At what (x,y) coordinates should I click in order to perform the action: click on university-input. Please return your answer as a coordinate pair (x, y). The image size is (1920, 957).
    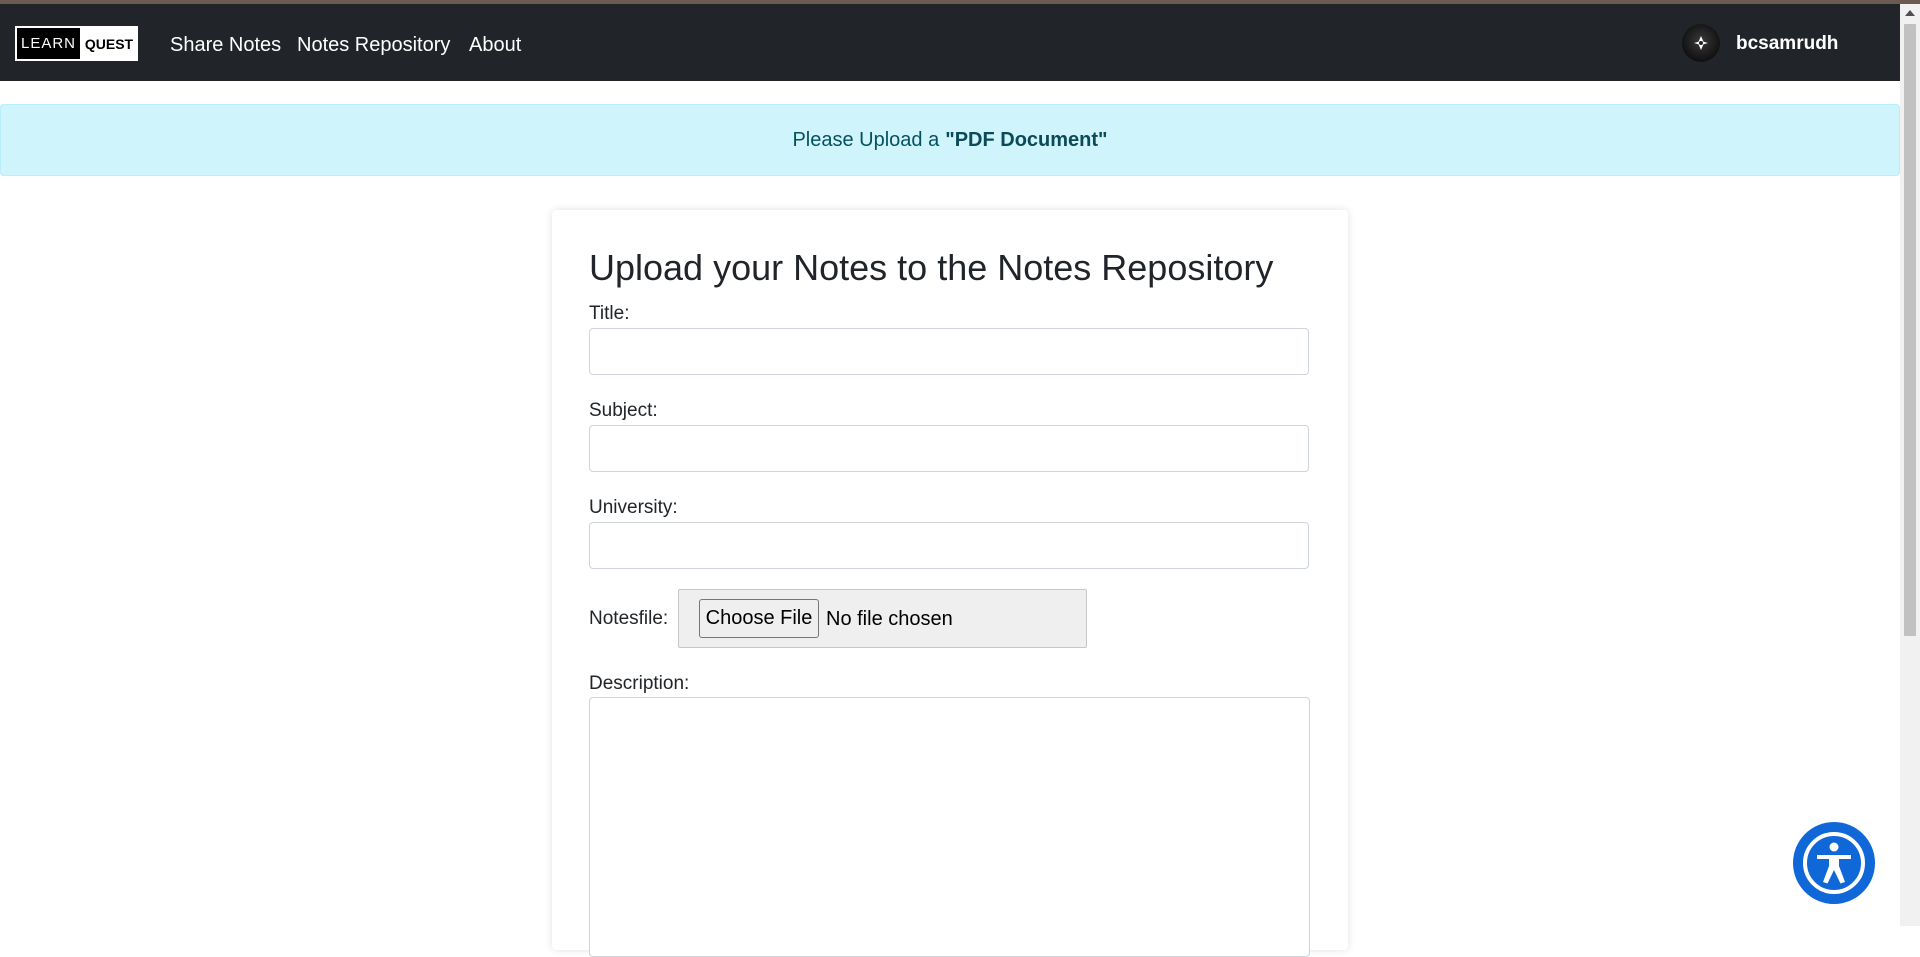
    Looking at the image, I should click on (949, 545).